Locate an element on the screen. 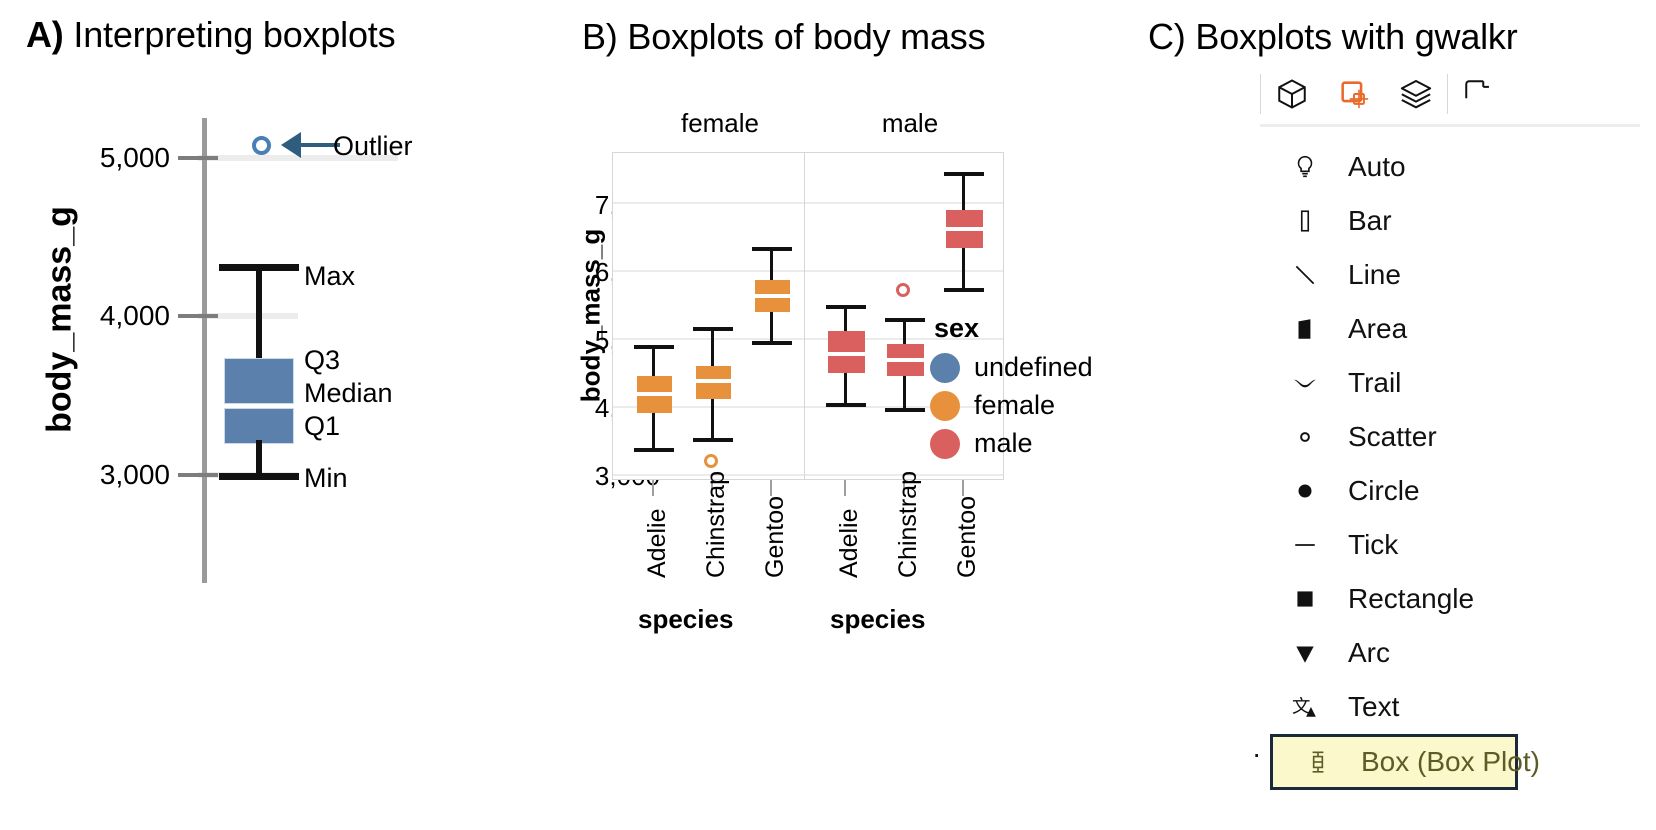 The height and width of the screenshot is (830, 1656). whisker-lower-male-adelie is located at coordinates (845, 389).